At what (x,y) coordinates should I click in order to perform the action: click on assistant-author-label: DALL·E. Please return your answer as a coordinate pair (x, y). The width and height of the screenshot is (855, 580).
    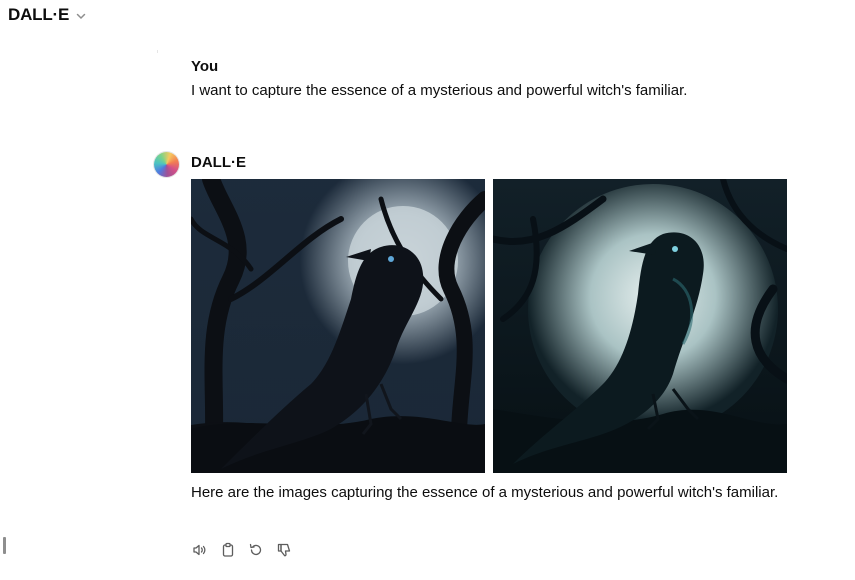
    Looking at the image, I should click on (218, 162).